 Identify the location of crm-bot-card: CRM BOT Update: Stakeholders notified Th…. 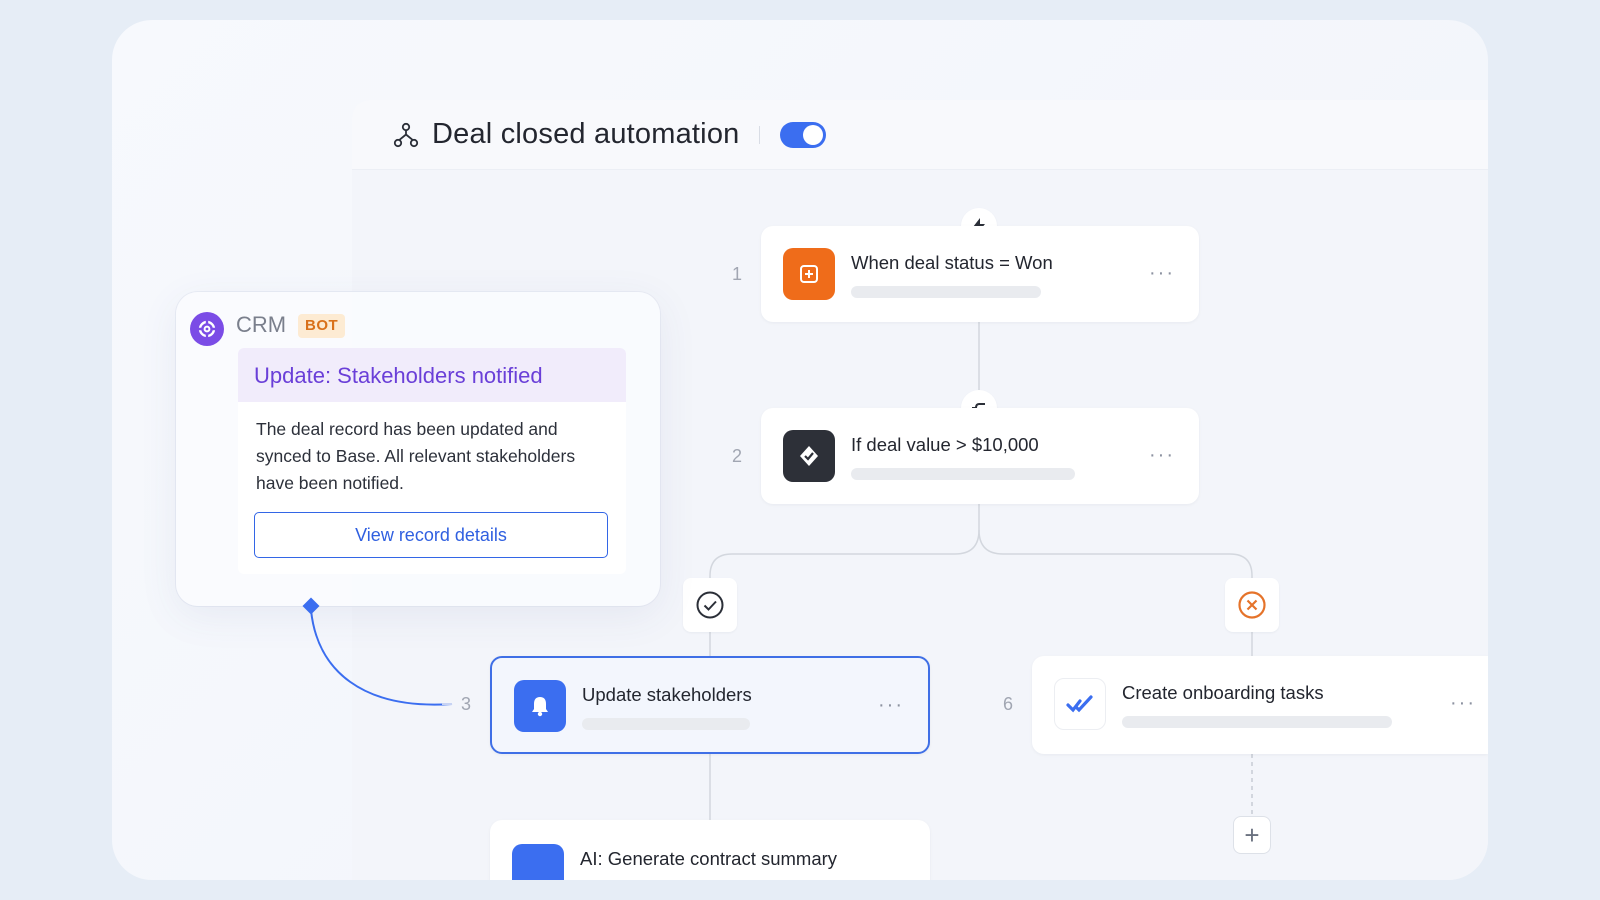
(418, 449).